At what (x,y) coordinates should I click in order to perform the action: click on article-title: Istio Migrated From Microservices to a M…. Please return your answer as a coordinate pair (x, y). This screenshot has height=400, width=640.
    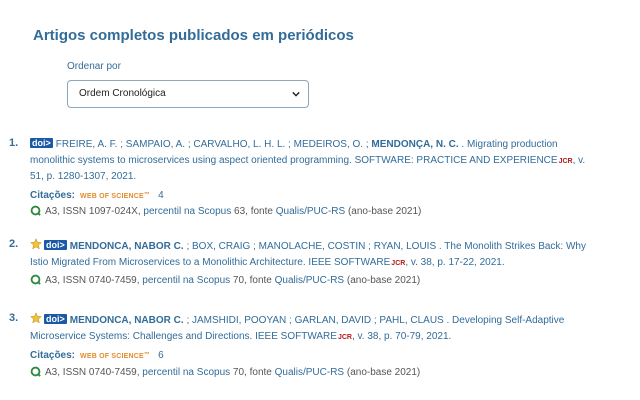
    Looking at the image, I should click on (210, 262).